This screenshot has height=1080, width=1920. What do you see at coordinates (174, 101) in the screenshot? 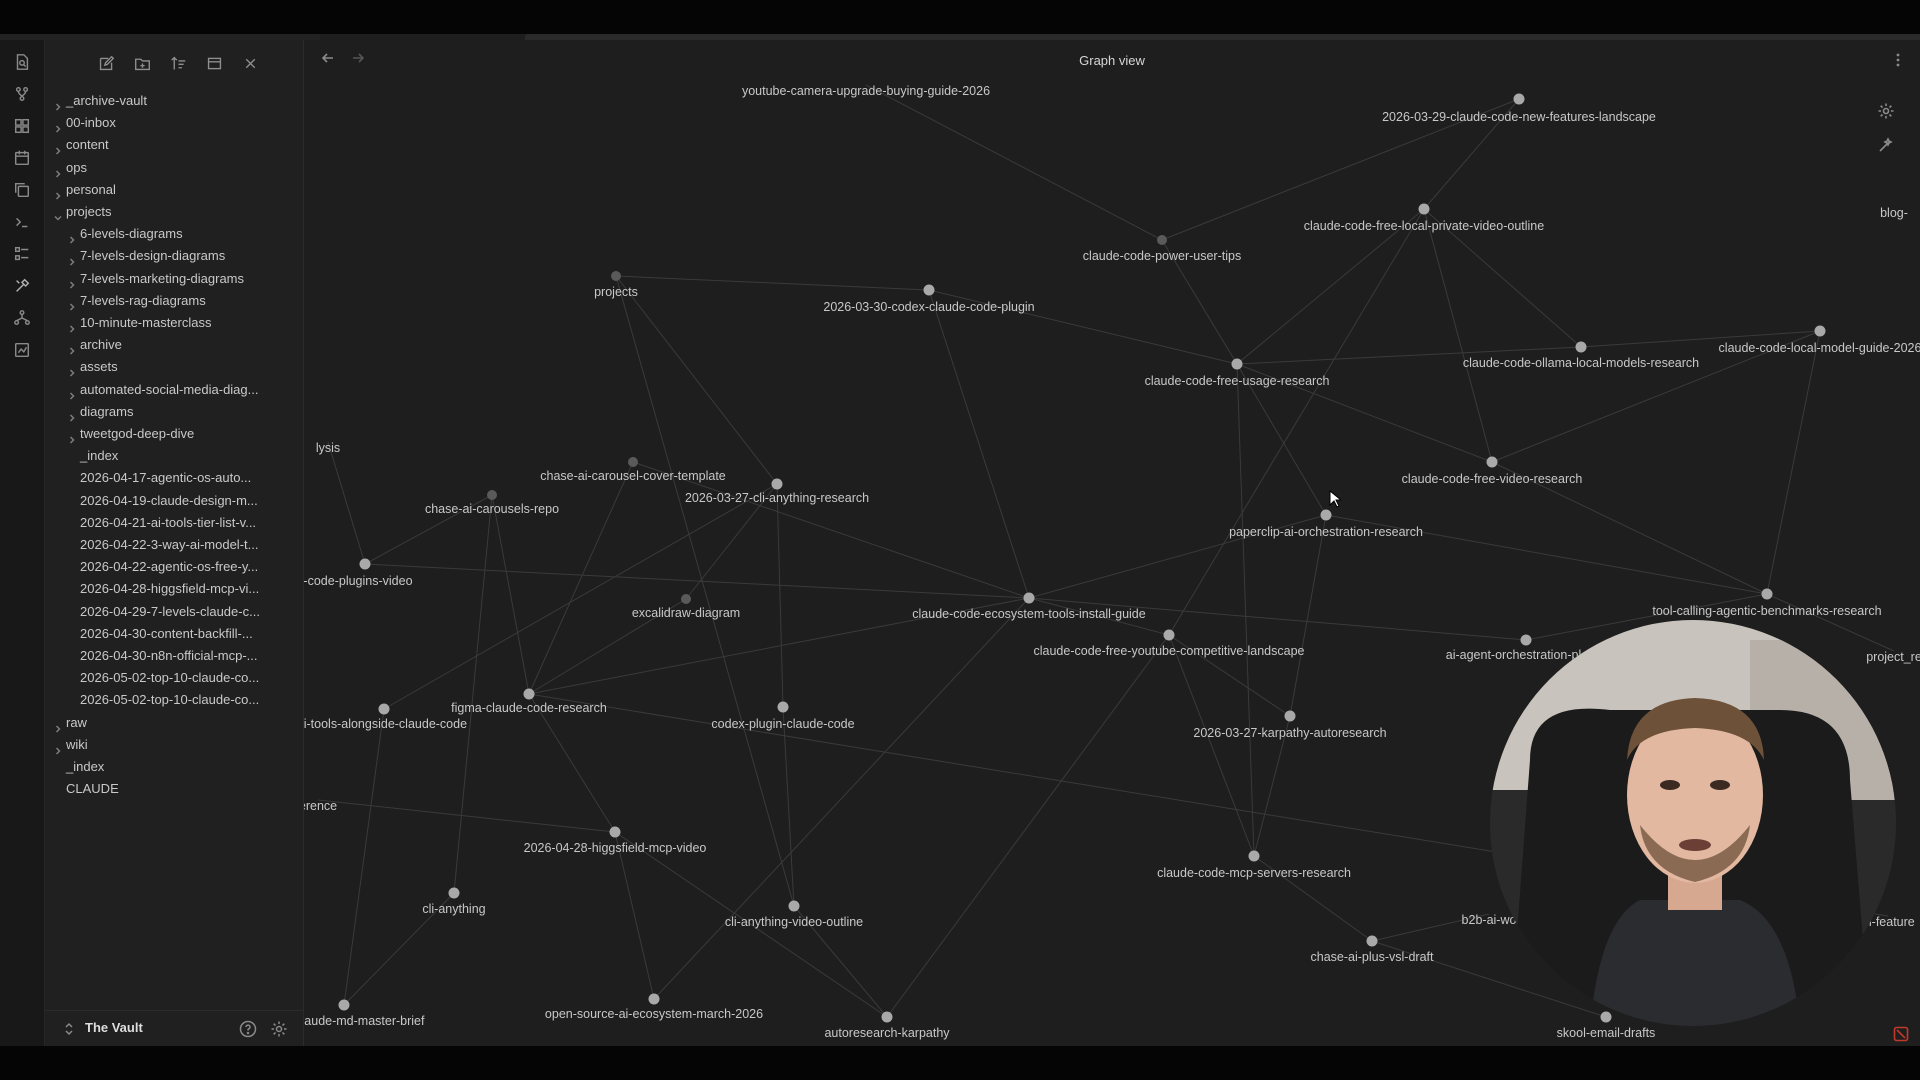
I see `tree-folder: _archive-vault` at bounding box center [174, 101].